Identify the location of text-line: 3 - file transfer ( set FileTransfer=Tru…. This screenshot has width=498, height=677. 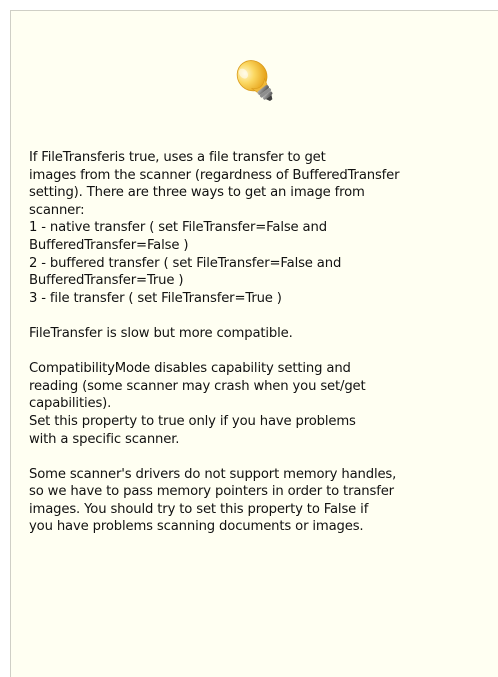
(155, 298).